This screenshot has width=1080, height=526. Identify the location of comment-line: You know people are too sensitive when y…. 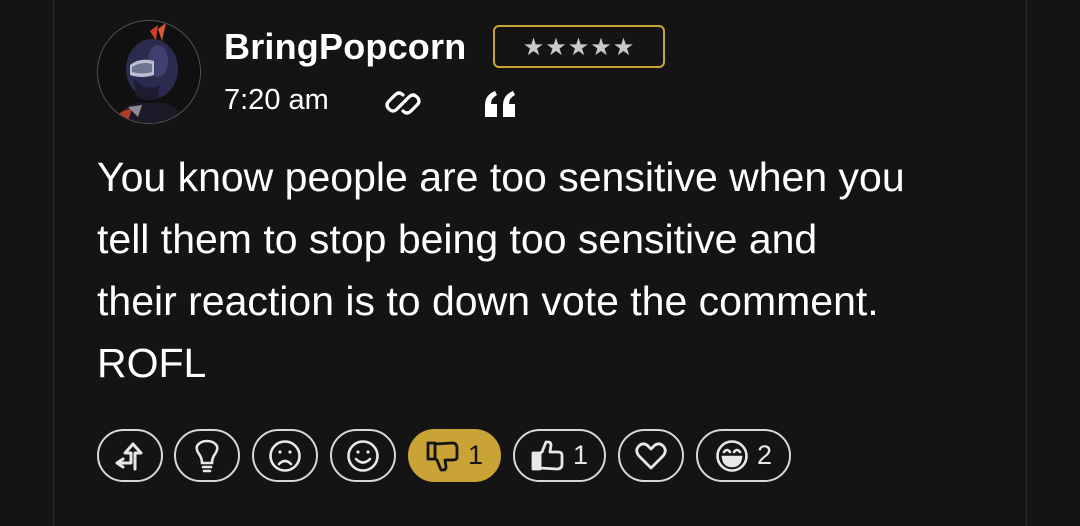
(501, 177).